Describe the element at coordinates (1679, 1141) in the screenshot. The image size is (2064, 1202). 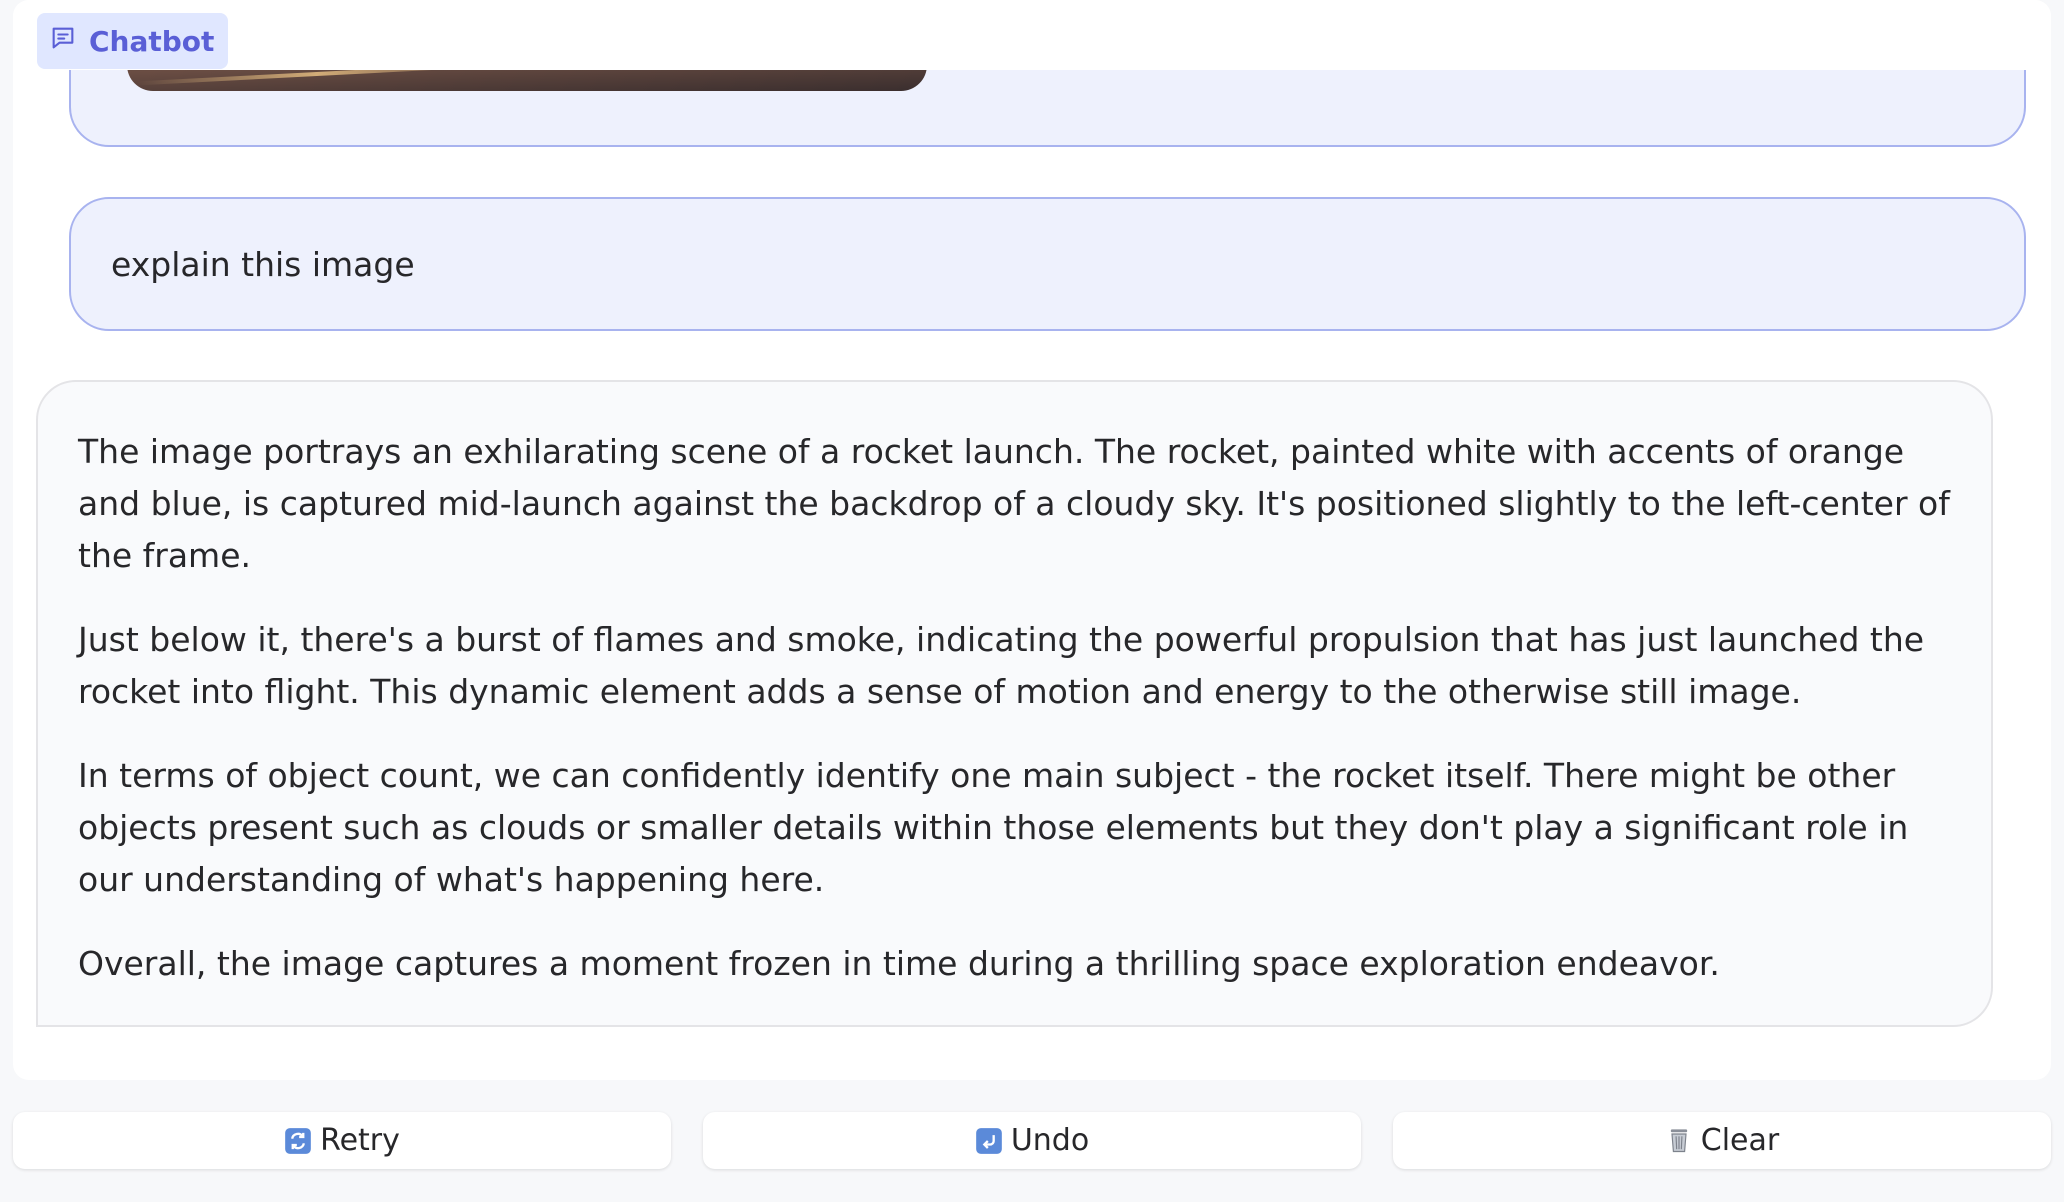
I see `trash-icon` at that location.